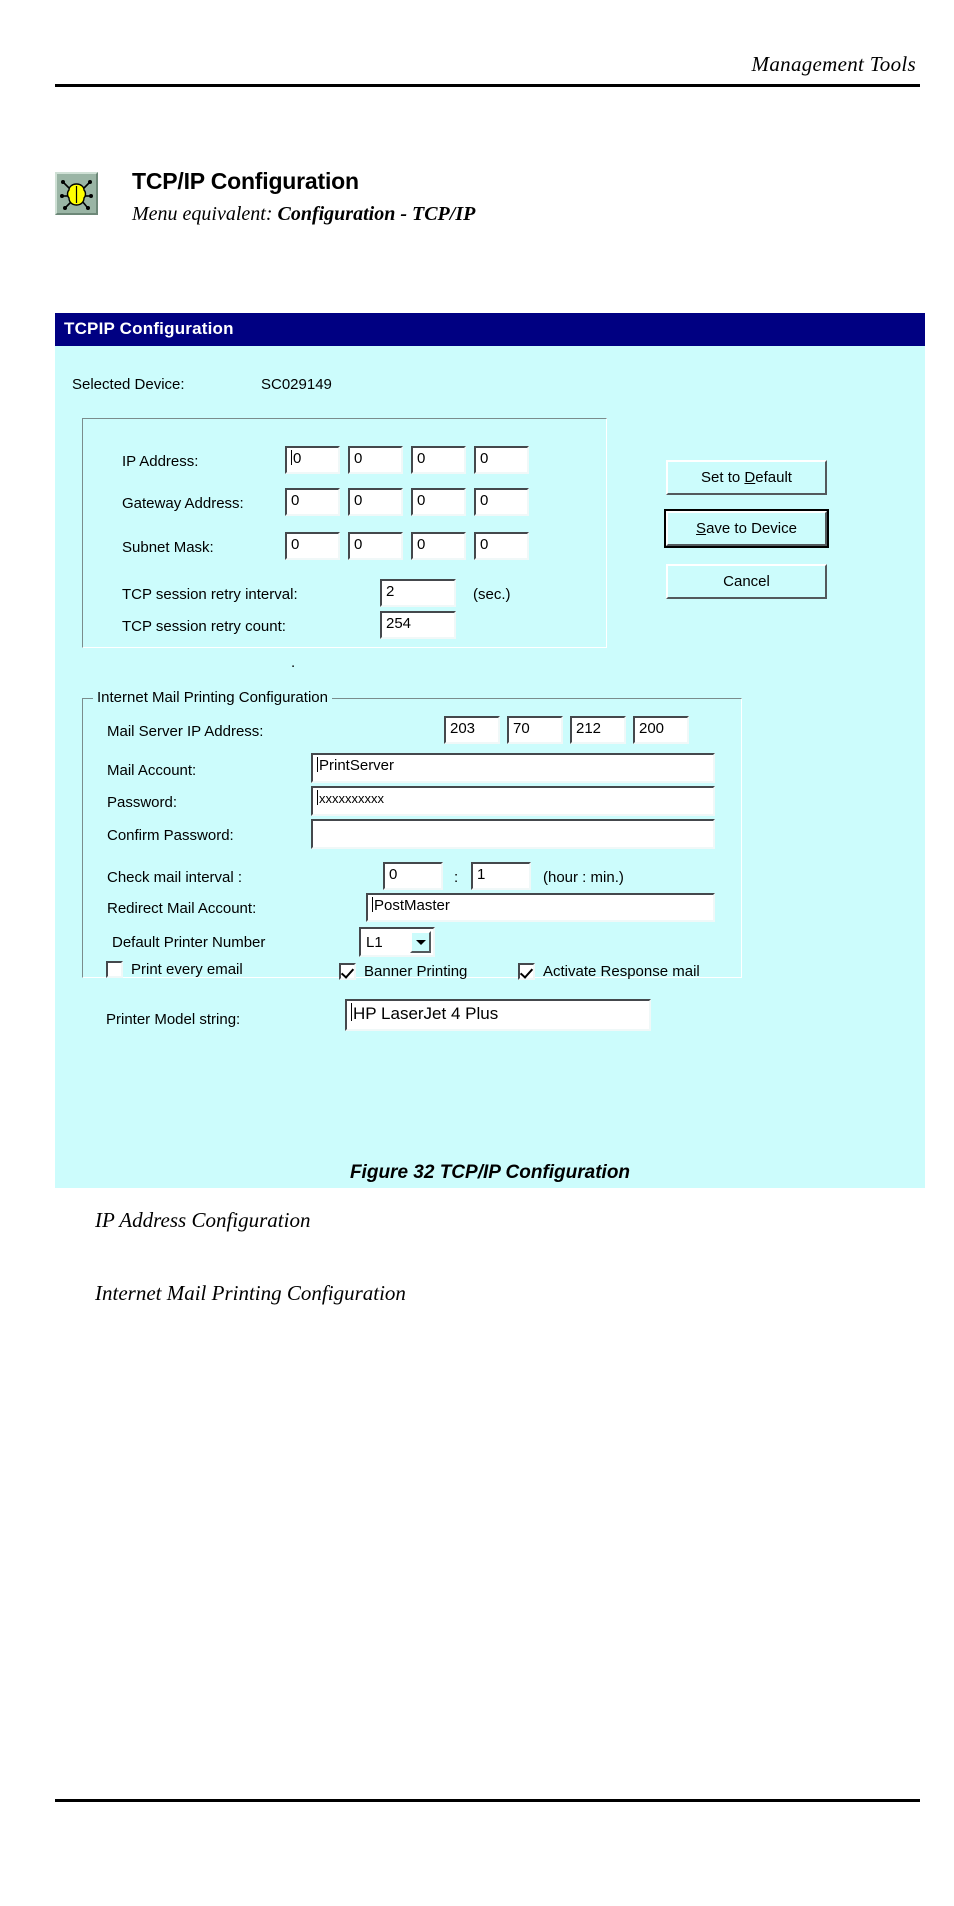  Describe the element at coordinates (296, 384) in the screenshot. I see `selected-device-value: SC029149` at that location.